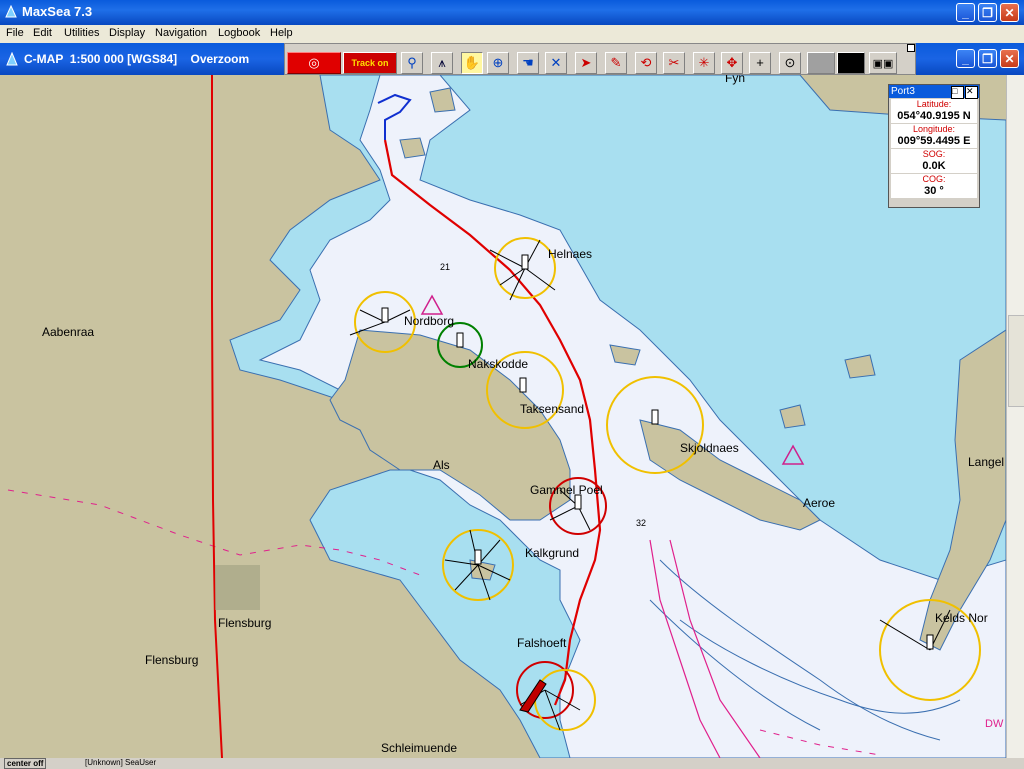  What do you see at coordinates (445, 267) in the screenshot?
I see `sounding-21: 21` at bounding box center [445, 267].